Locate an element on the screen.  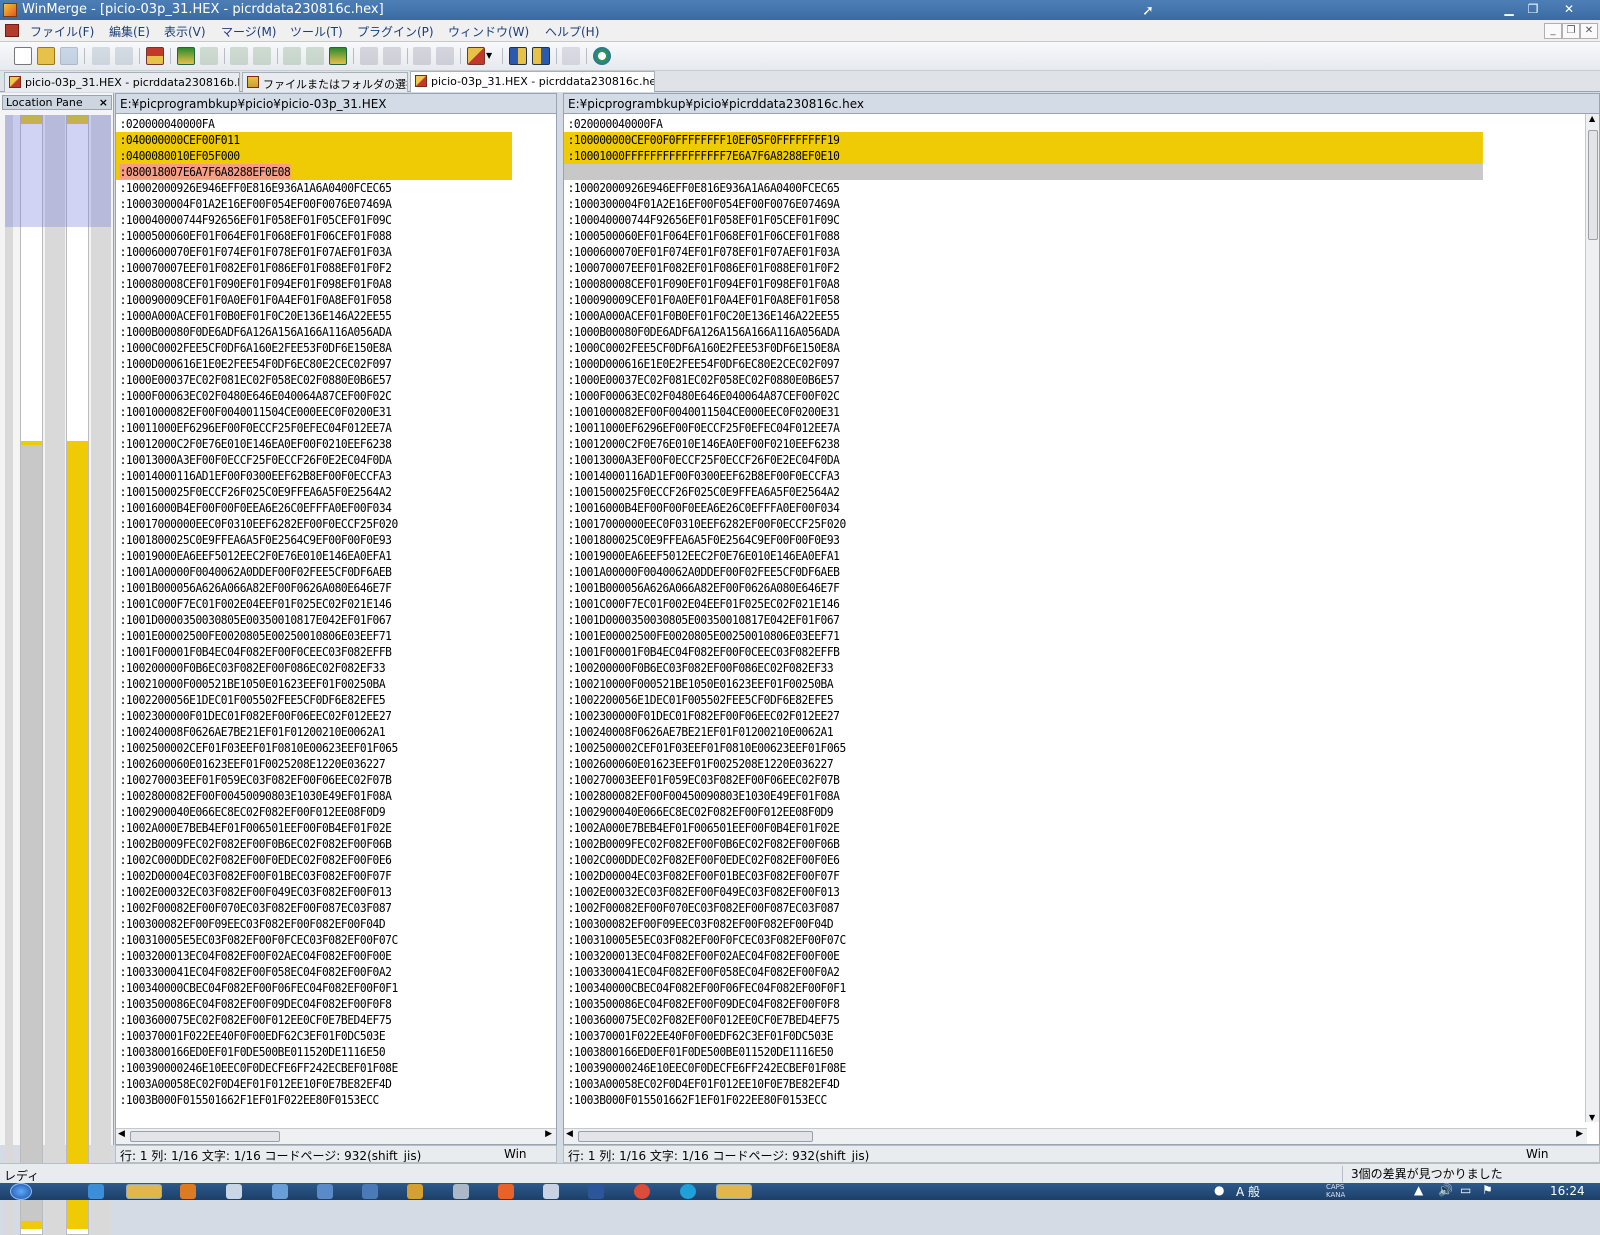
show-hidden-icons: ▲ is located at coordinates (1418, 1190).